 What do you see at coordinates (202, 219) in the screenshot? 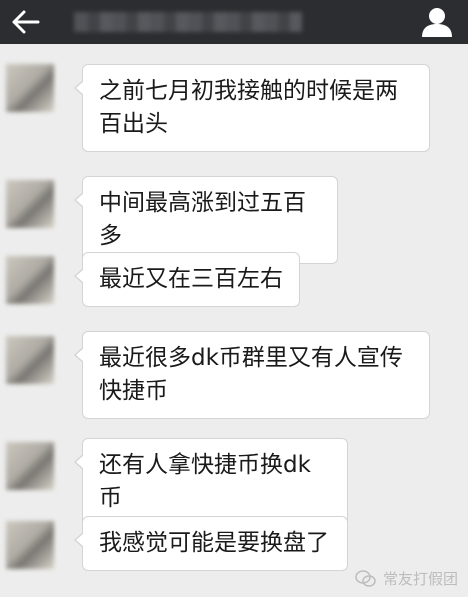
I see `message-text: 中间最高涨到过五百多` at bounding box center [202, 219].